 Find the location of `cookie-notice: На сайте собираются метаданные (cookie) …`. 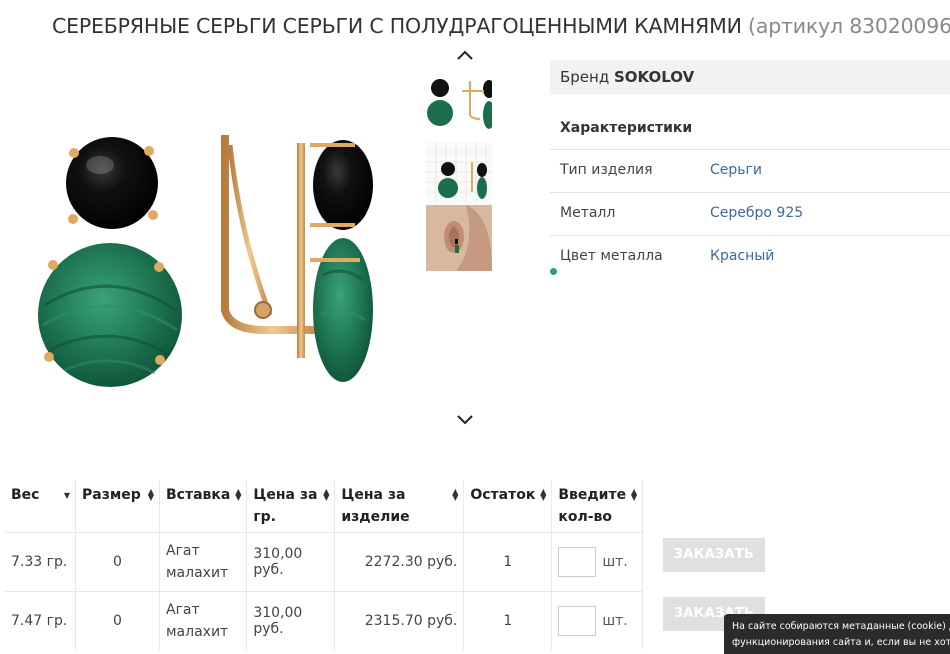

cookie-notice: На сайте собираются метаданные (cookie) … is located at coordinates (837, 634).